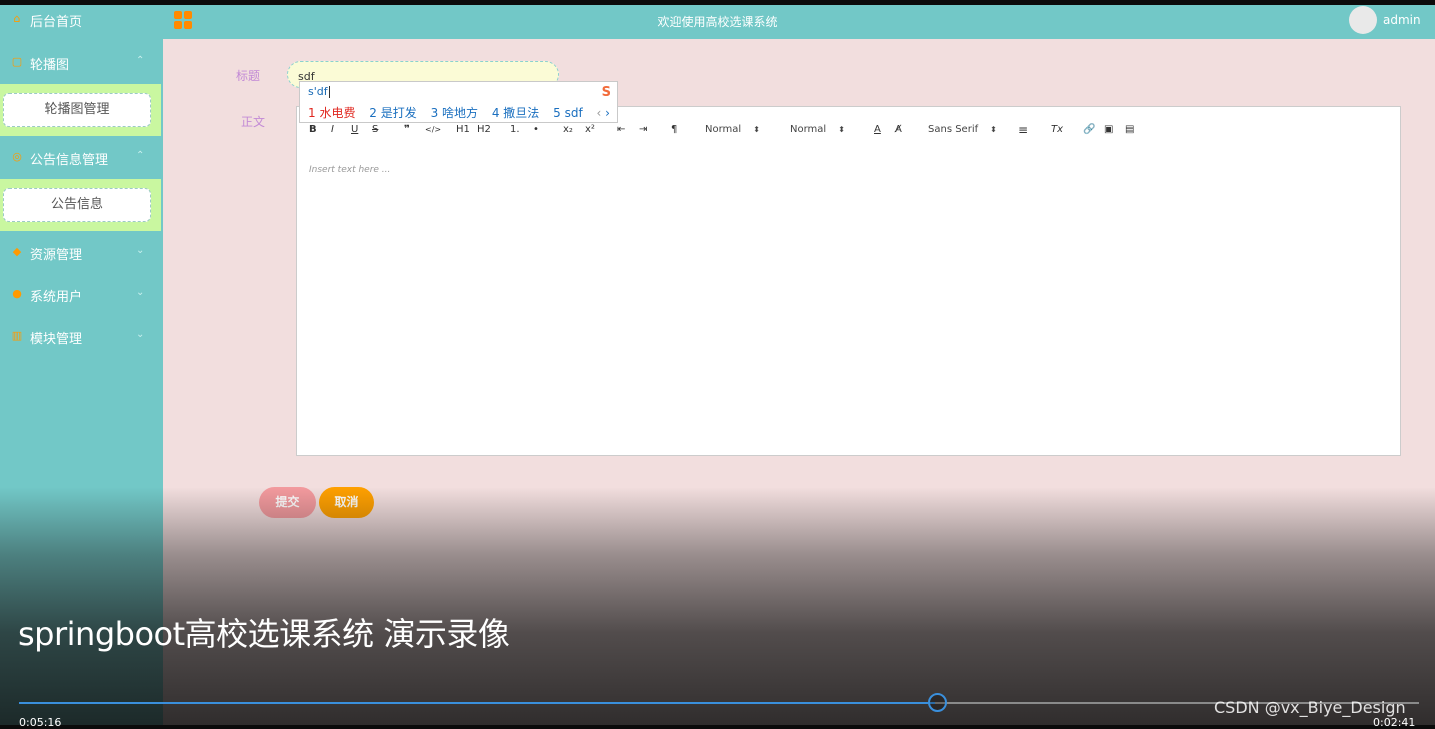 The image size is (1435, 729). What do you see at coordinates (1129, 130) in the screenshot?
I see `video-button: ▤` at bounding box center [1129, 130].